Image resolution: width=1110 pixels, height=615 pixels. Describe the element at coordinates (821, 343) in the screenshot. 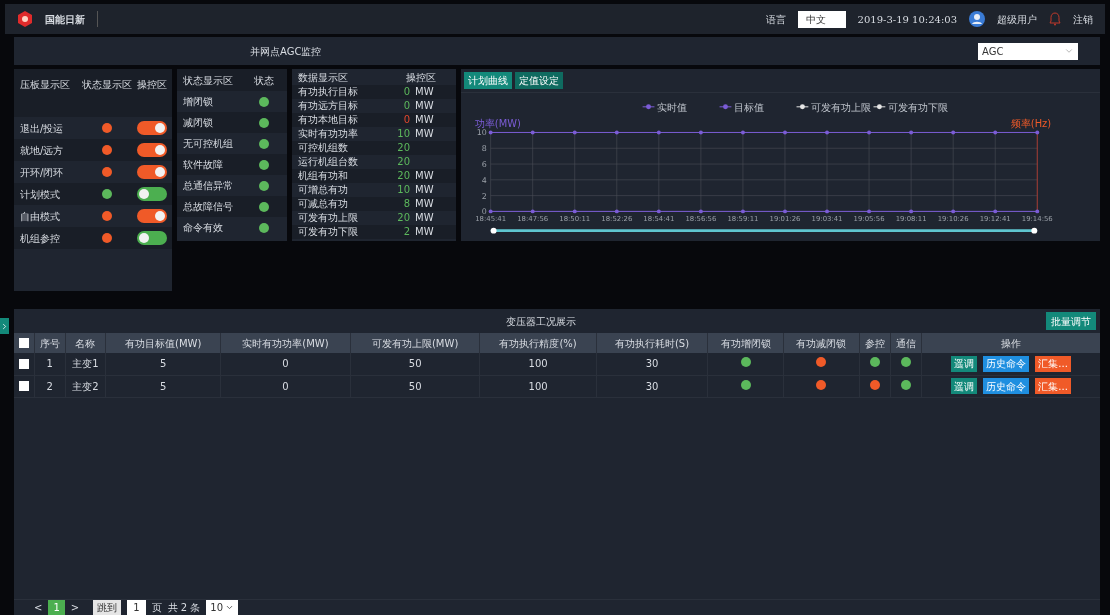

I see `column-header: 有功减闭锁` at that location.